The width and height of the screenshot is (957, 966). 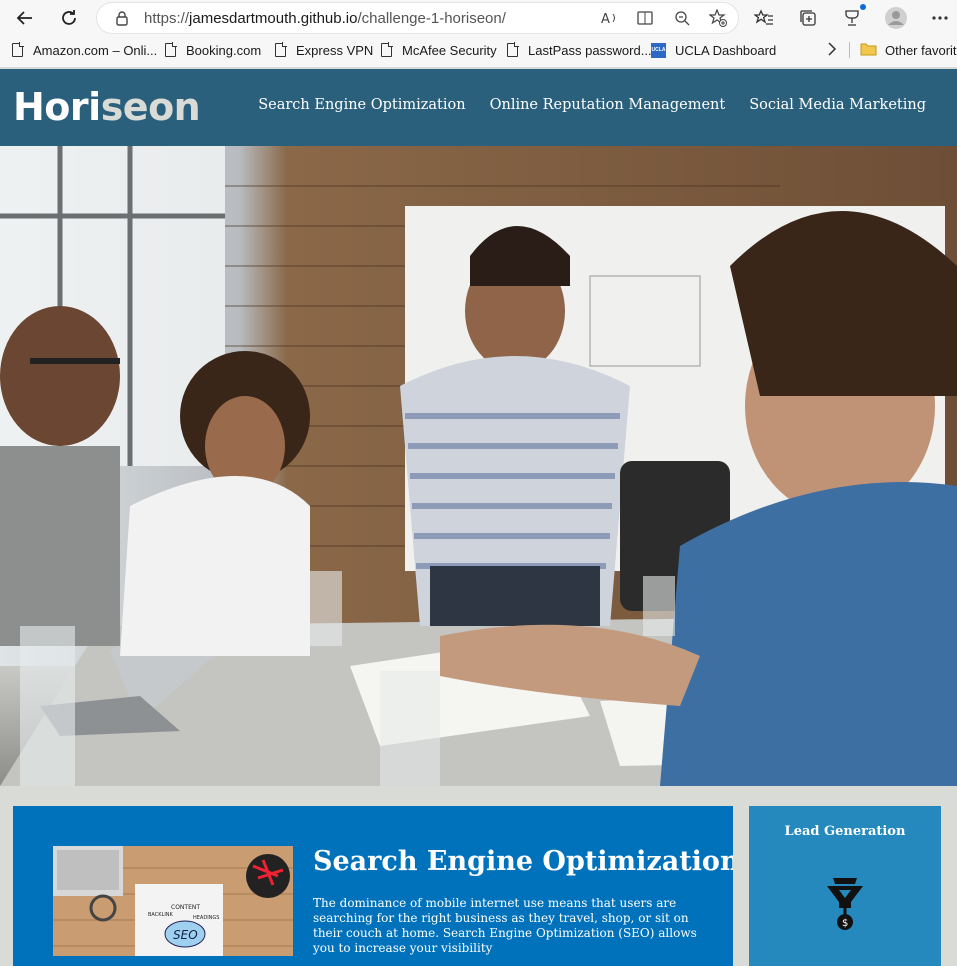 What do you see at coordinates (523, 861) in the screenshot?
I see `section-title: Search Engine Optimization` at bounding box center [523, 861].